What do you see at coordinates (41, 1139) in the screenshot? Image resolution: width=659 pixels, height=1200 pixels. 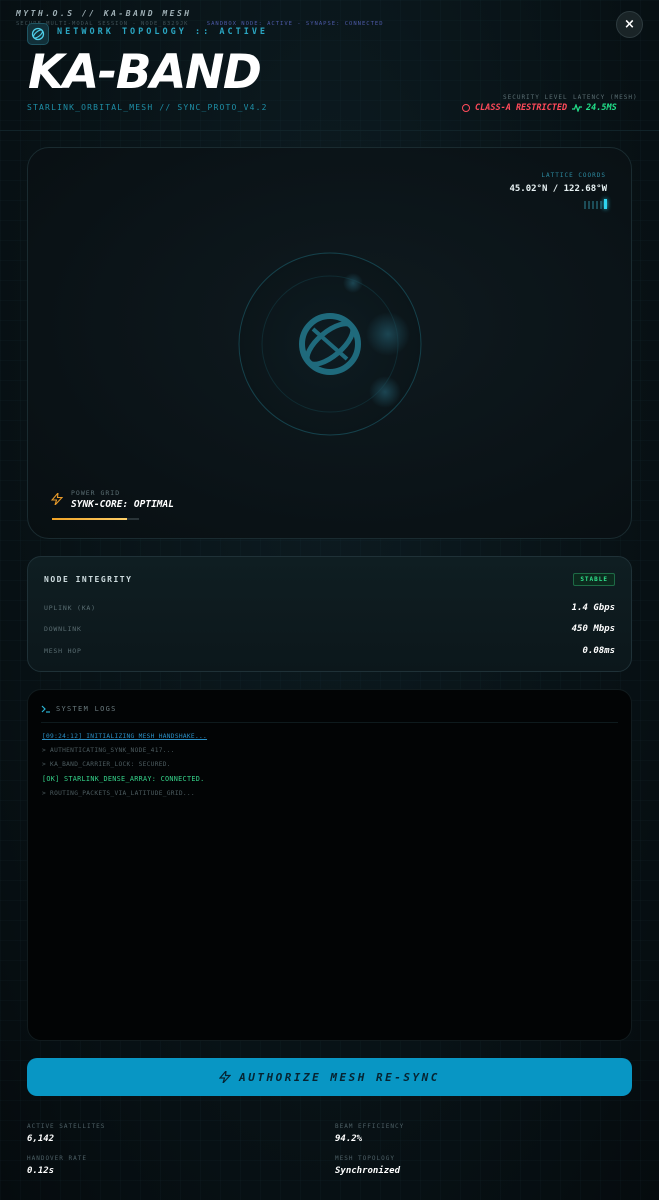 I see `stat-value: 6,142` at bounding box center [41, 1139].